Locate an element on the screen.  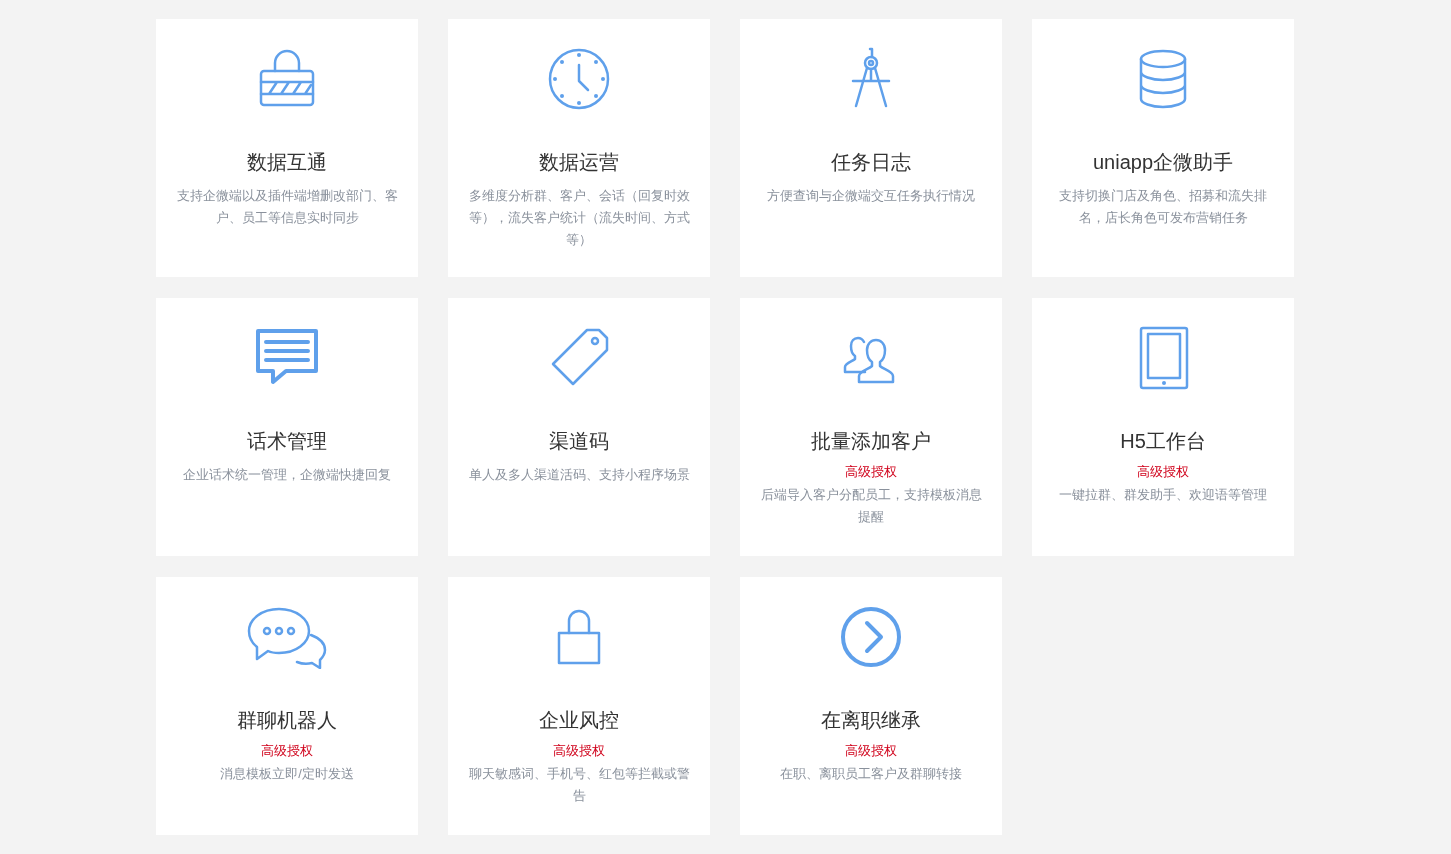
feature-description: 在职、离职员工客户及群聊转接 is located at coordinates (871, 774).